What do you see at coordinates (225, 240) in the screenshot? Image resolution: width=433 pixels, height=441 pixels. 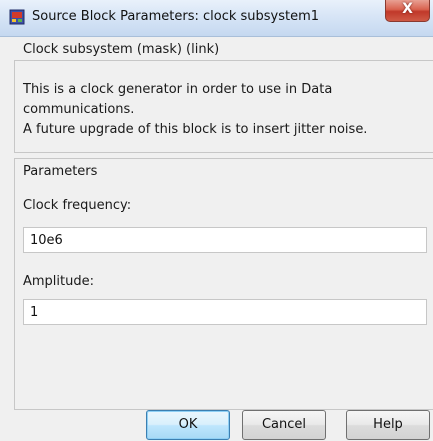 I see `clock-frequency-input` at bounding box center [225, 240].